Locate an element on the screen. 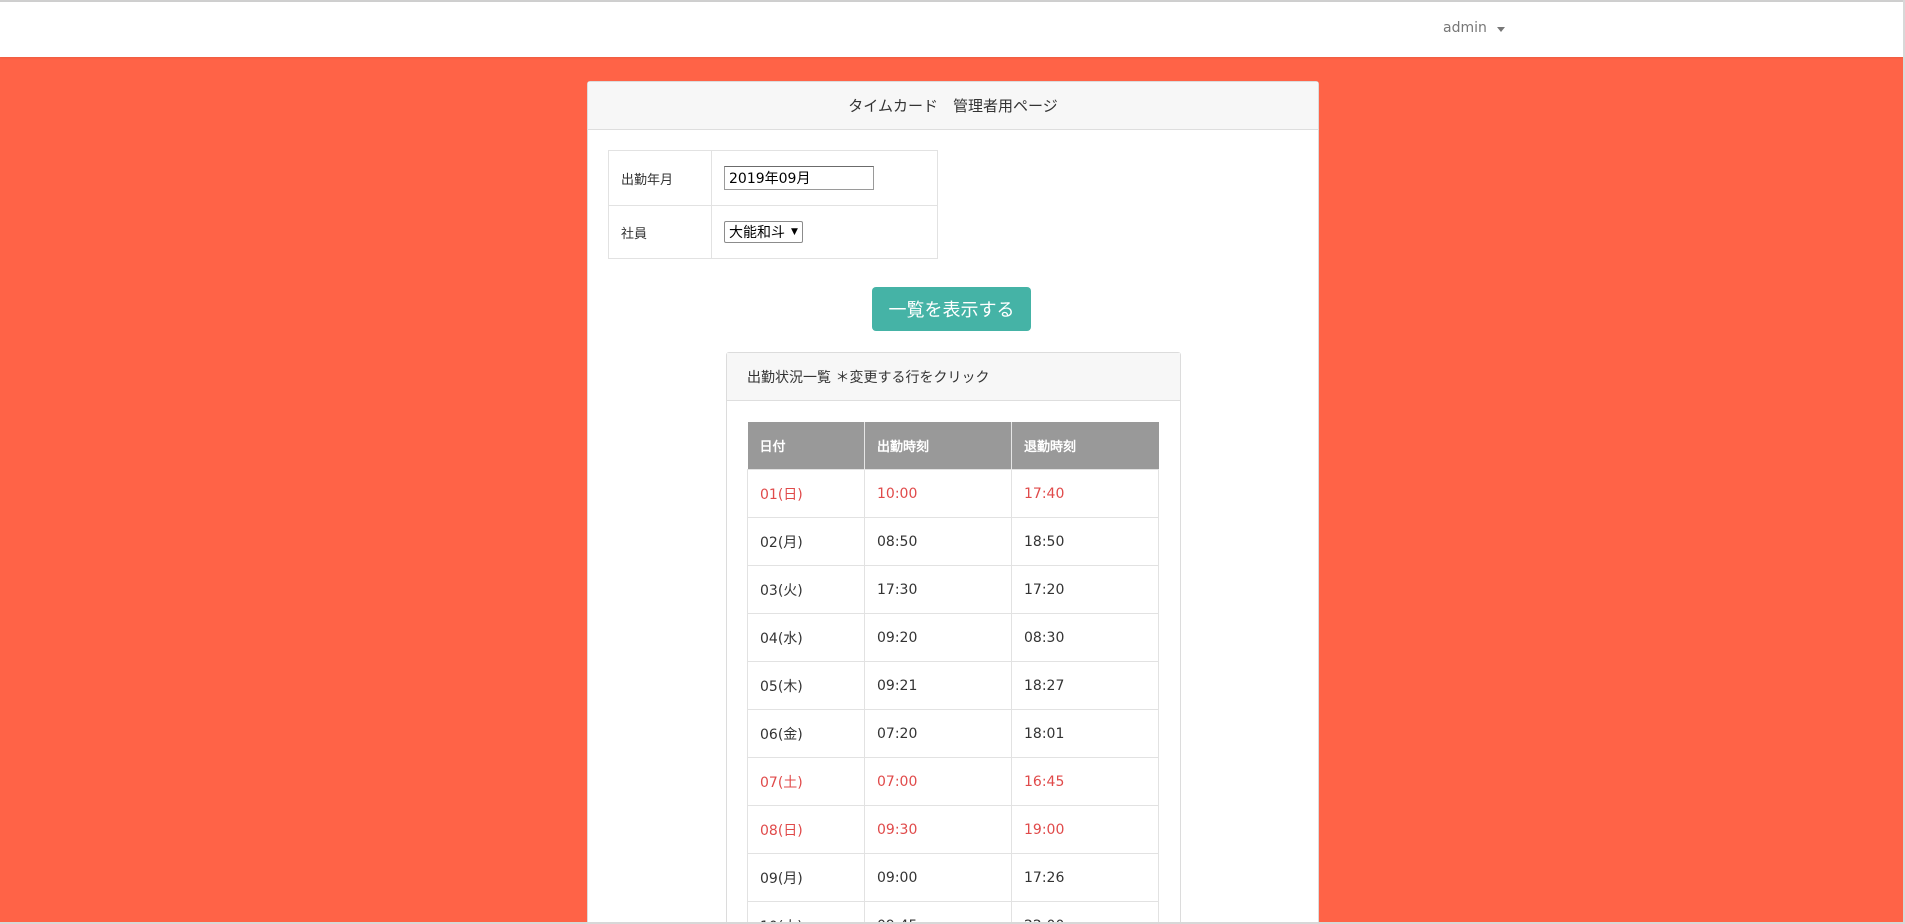 This screenshot has width=1905, height=924. table-header-row: 日付 出勤時刻 退勤時刻 is located at coordinates (953, 446).